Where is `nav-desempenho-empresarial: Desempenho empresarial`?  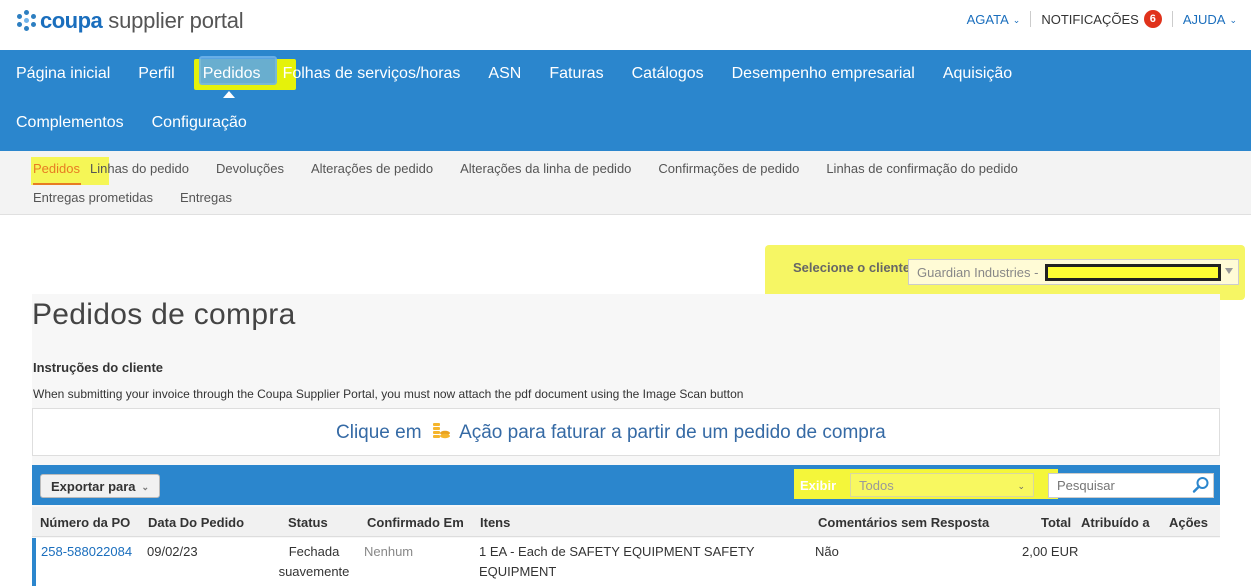
nav-desempenho-empresarial: Desempenho empresarial is located at coordinates (823, 74).